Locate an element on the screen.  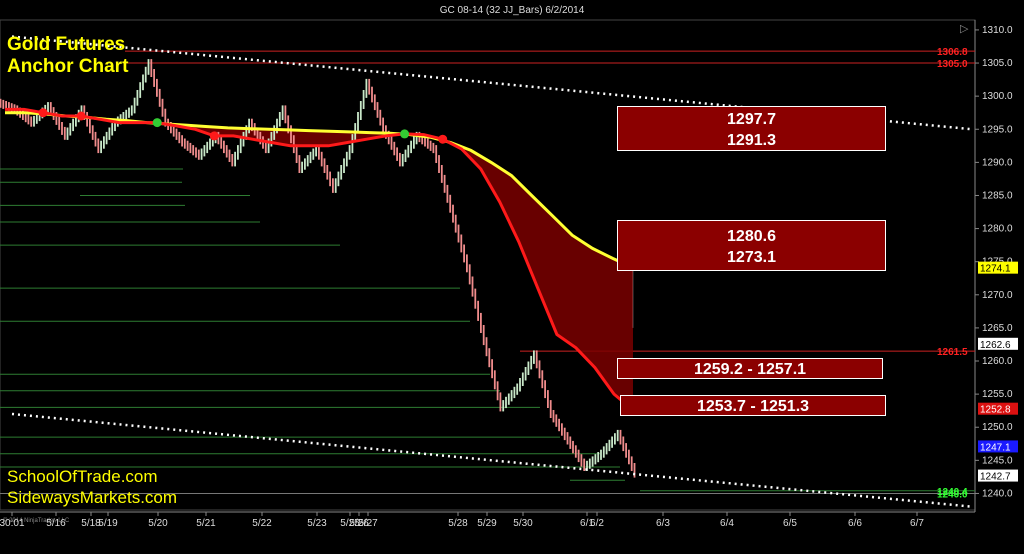
y-tick-label: 1245.0 is located at coordinates (997, 460).